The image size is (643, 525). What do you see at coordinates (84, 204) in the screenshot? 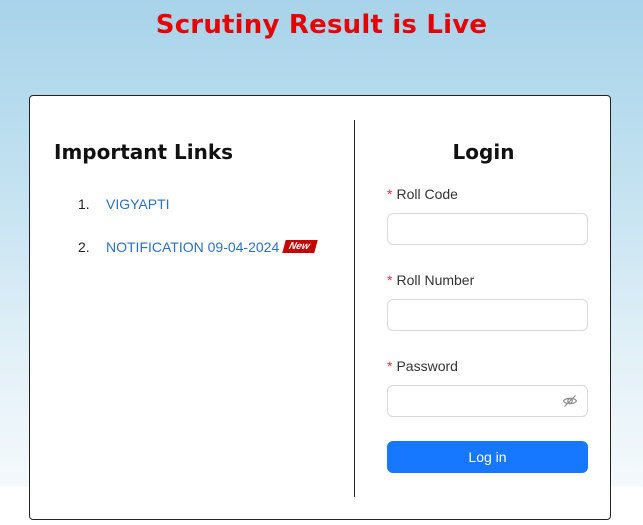
I see `list-item-number: 1.` at bounding box center [84, 204].